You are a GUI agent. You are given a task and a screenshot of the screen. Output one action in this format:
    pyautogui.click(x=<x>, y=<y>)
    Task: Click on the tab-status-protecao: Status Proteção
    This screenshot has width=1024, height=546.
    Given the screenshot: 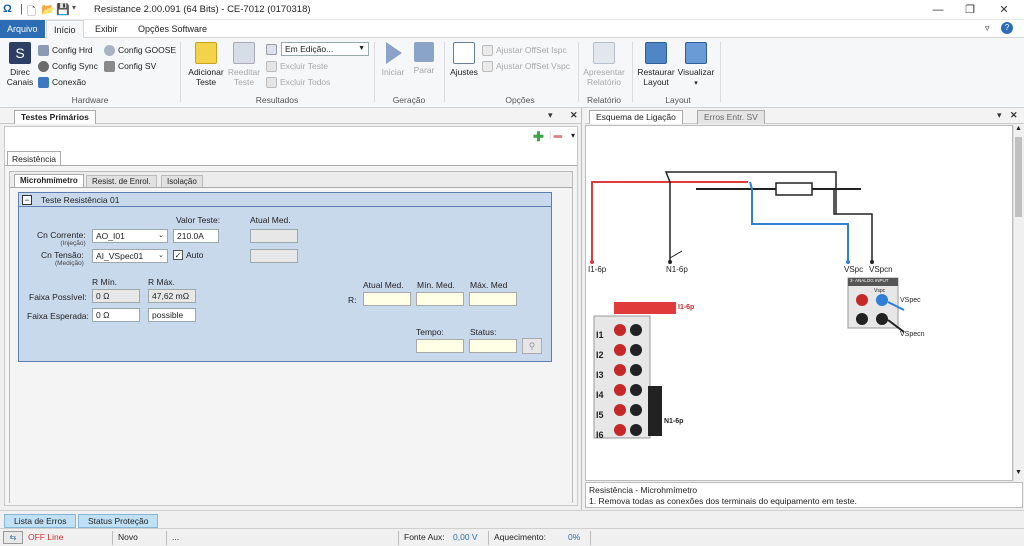 What is the action you would take?
    pyautogui.click(x=118, y=521)
    